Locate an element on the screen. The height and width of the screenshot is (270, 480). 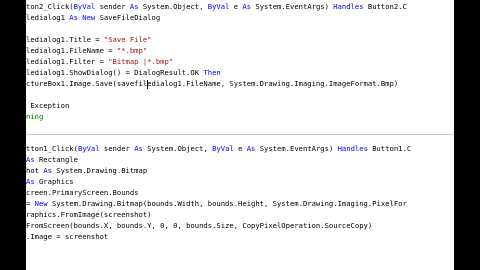
text-cursor is located at coordinates (147, 84).